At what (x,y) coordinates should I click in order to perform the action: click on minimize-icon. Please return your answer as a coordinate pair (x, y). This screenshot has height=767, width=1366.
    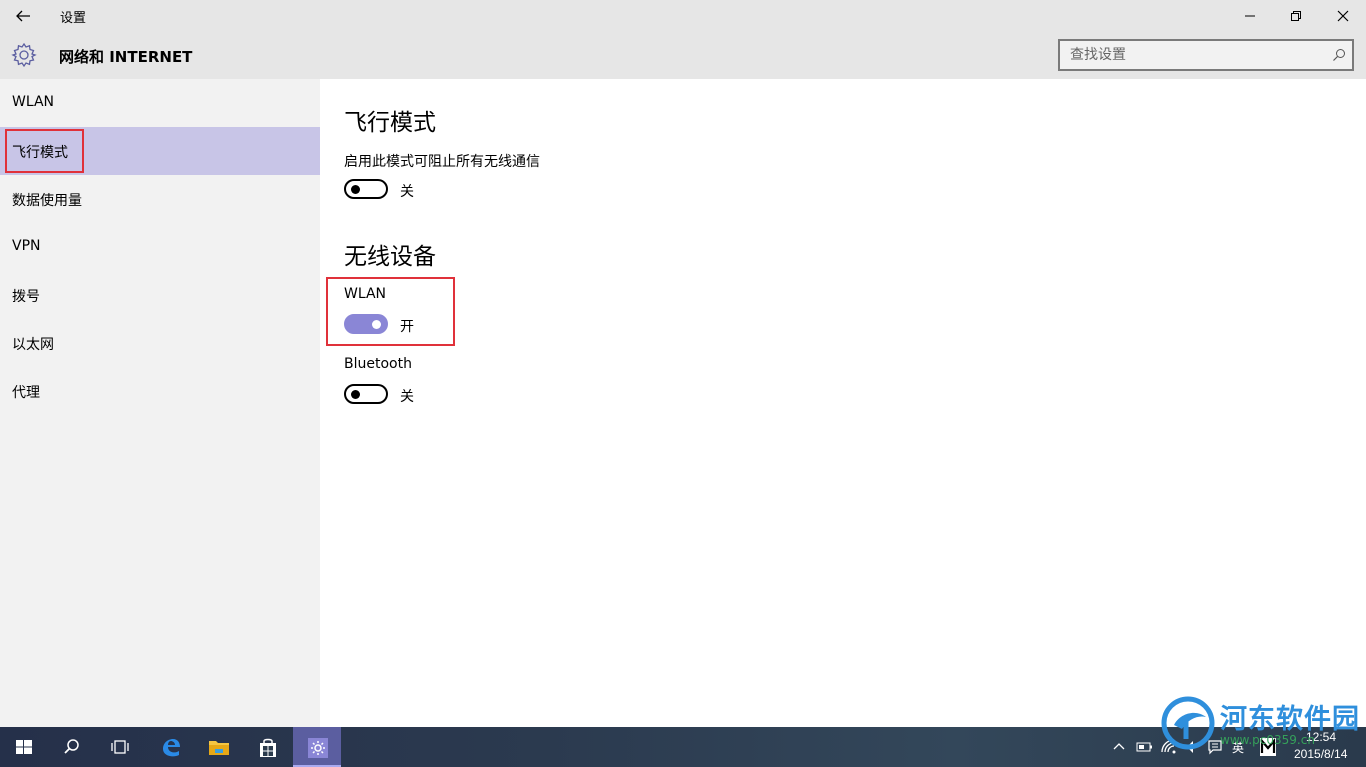
    Looking at the image, I should click on (1250, 16).